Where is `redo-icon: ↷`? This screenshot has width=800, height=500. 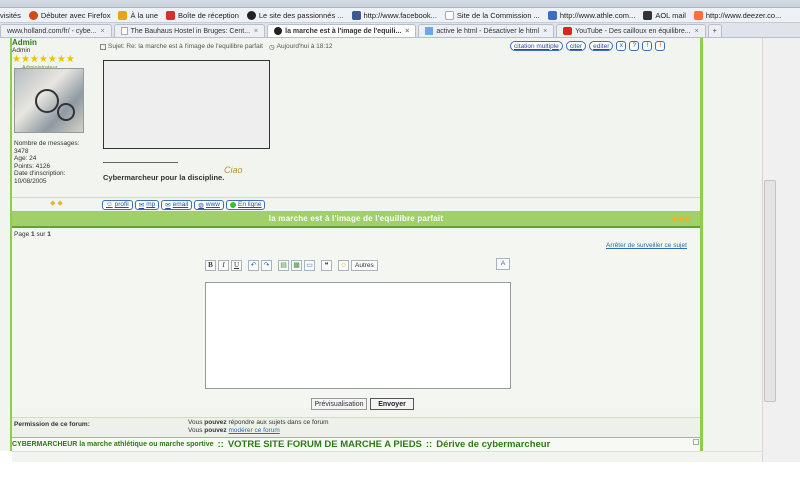
redo-icon: ↷ is located at coordinates (266, 265).